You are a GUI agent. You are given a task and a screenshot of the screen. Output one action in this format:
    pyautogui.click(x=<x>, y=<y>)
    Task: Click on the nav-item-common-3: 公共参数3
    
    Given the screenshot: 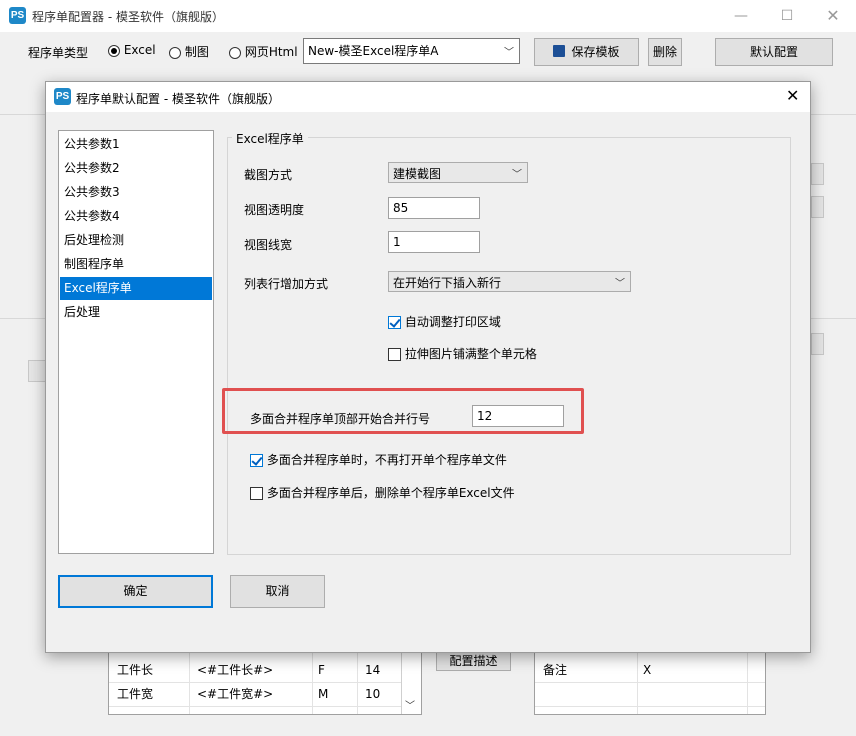 What is the action you would take?
    pyautogui.click(x=136, y=192)
    